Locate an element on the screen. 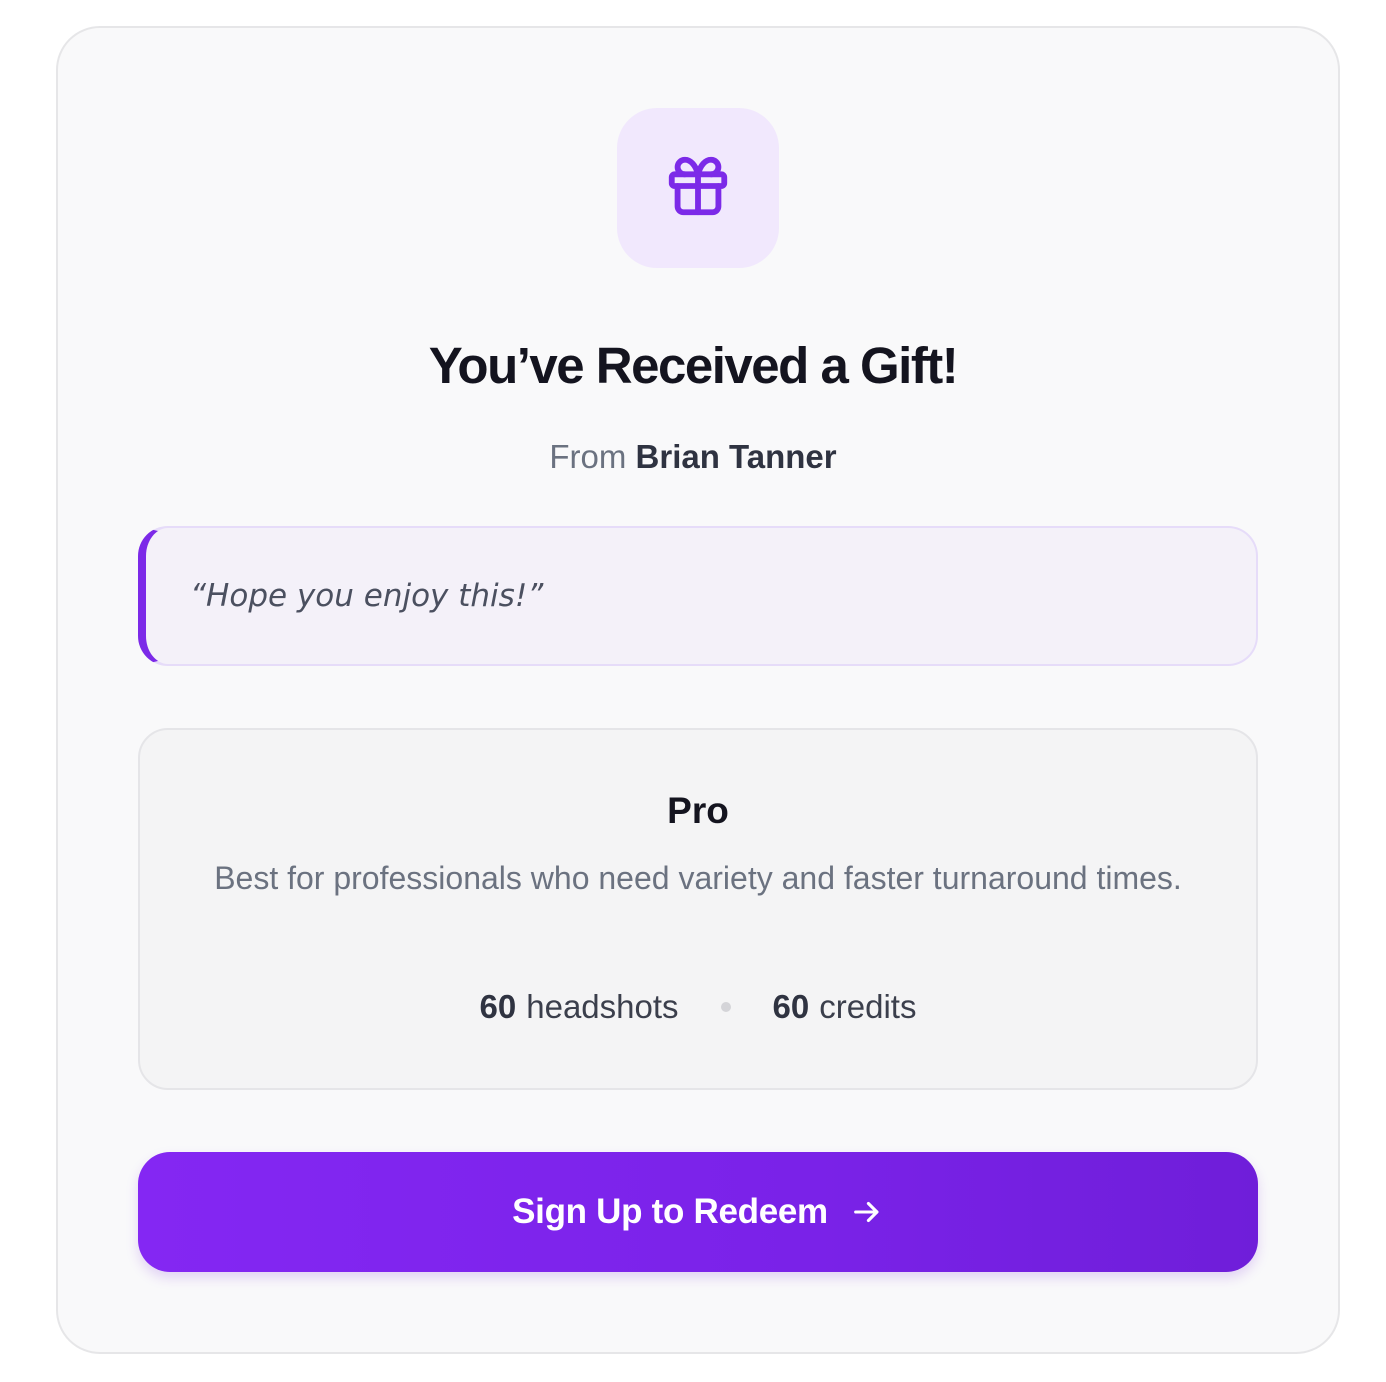 This screenshot has width=1386, height=1382. headshots-label: headshots is located at coordinates (602, 1006).